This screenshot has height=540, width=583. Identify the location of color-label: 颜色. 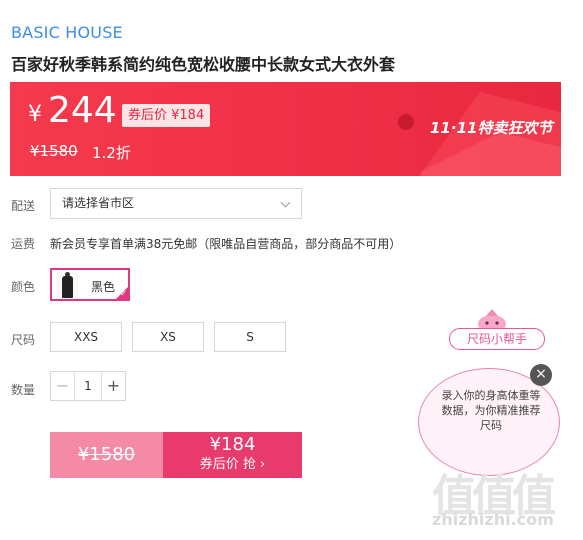
(23, 287).